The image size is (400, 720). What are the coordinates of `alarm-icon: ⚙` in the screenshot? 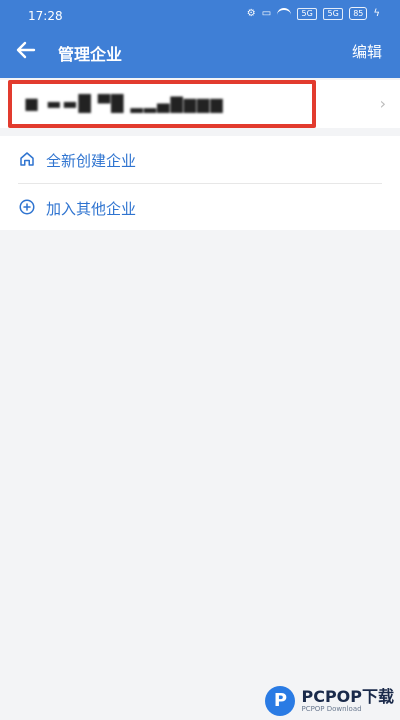 It's located at (251, 13).